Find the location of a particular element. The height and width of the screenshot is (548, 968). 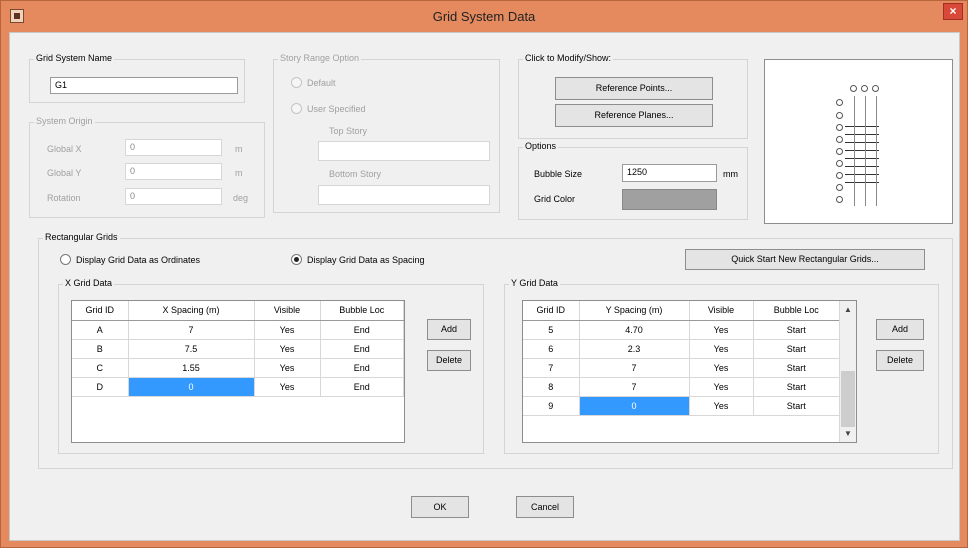

table-row: D 0 Yes End is located at coordinates (238, 387).